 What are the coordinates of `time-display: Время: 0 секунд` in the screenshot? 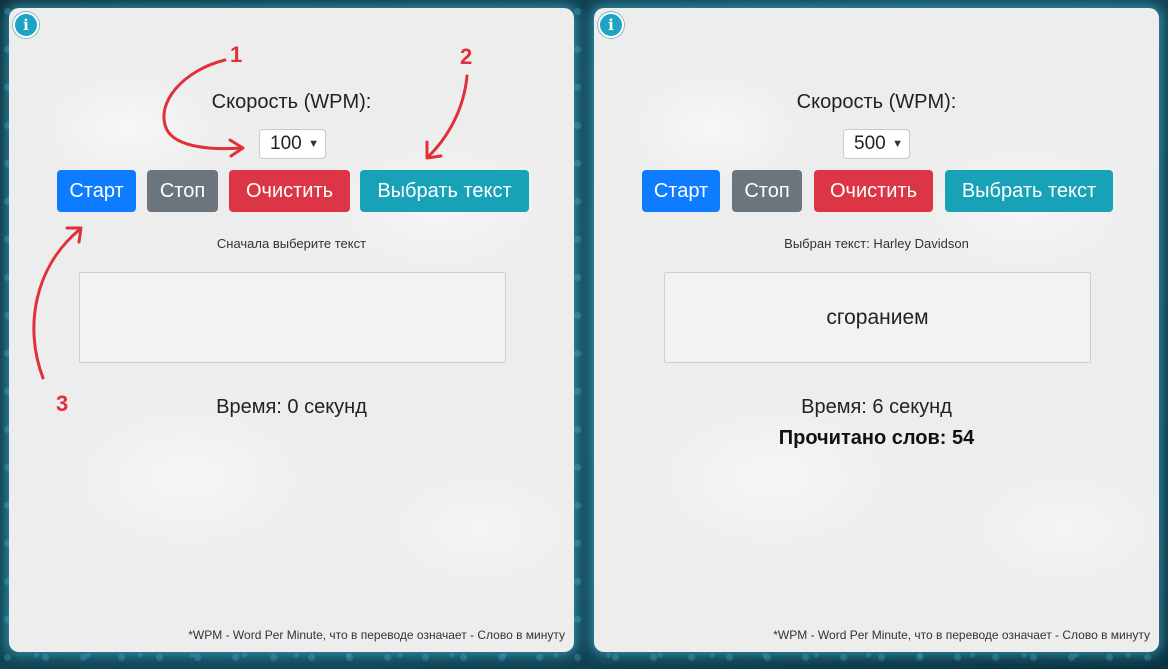 It's located at (291, 407).